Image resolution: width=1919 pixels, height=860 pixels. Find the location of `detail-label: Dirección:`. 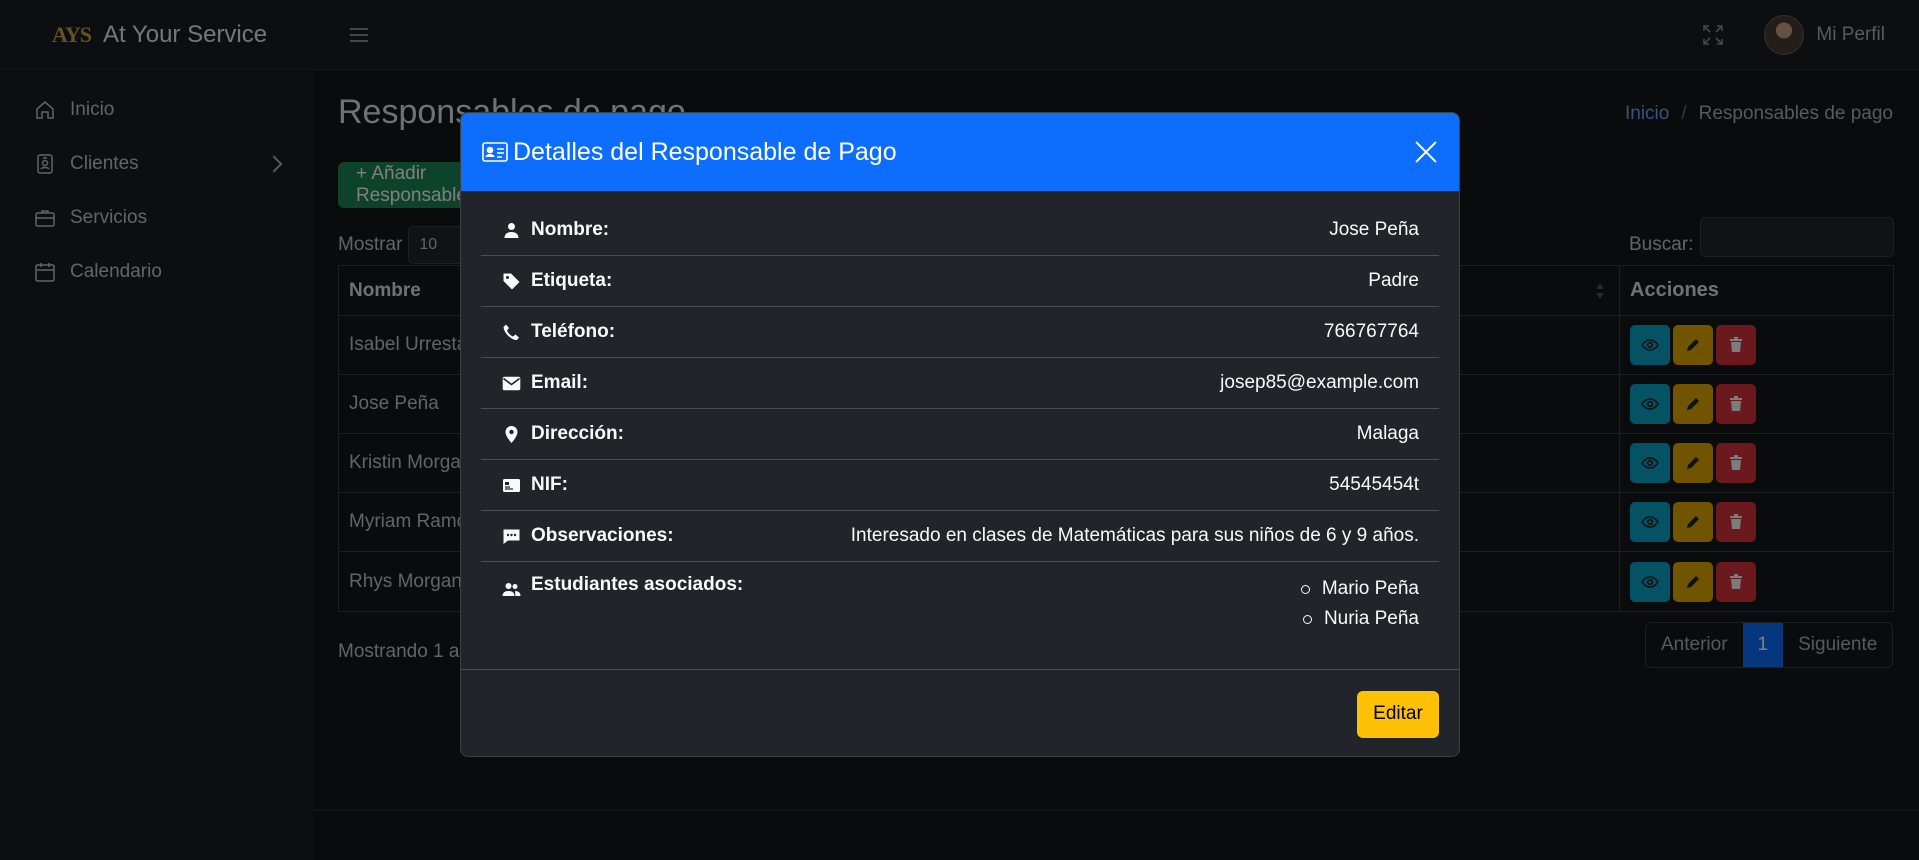

detail-label: Dirección: is located at coordinates (577, 433).